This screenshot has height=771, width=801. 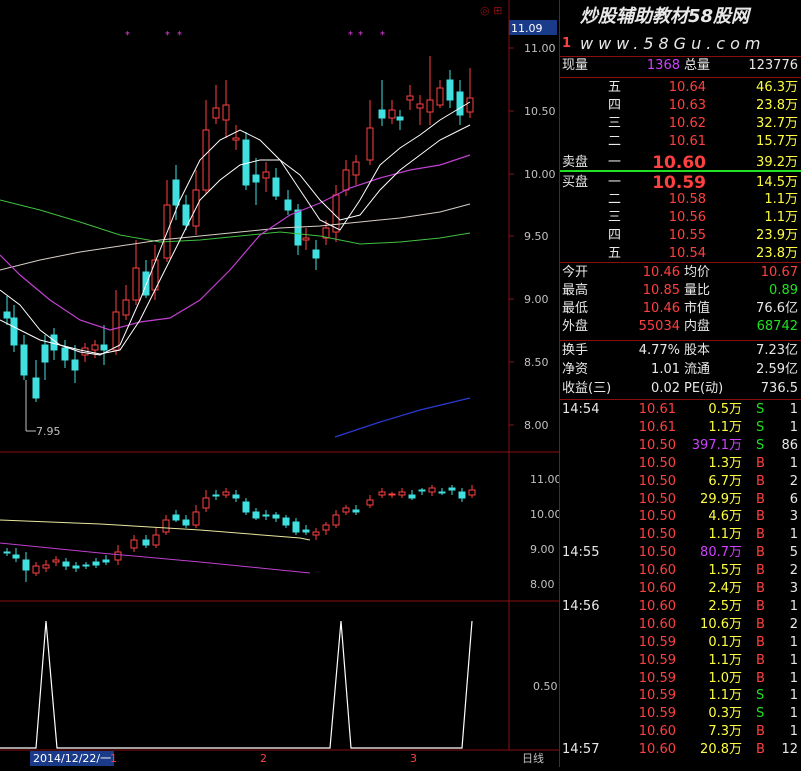 I want to click on ask-level-2: 二 10.61 15.7万, so click(x=703, y=141).